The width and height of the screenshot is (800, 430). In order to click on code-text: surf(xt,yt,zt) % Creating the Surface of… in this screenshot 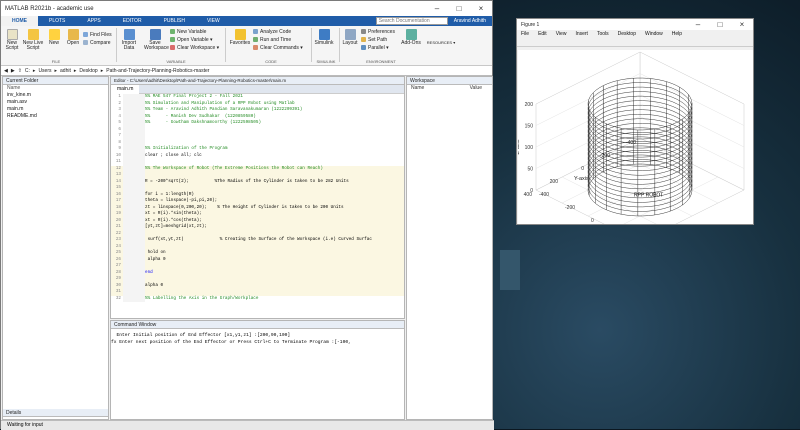, I will do `click(258, 239)`.